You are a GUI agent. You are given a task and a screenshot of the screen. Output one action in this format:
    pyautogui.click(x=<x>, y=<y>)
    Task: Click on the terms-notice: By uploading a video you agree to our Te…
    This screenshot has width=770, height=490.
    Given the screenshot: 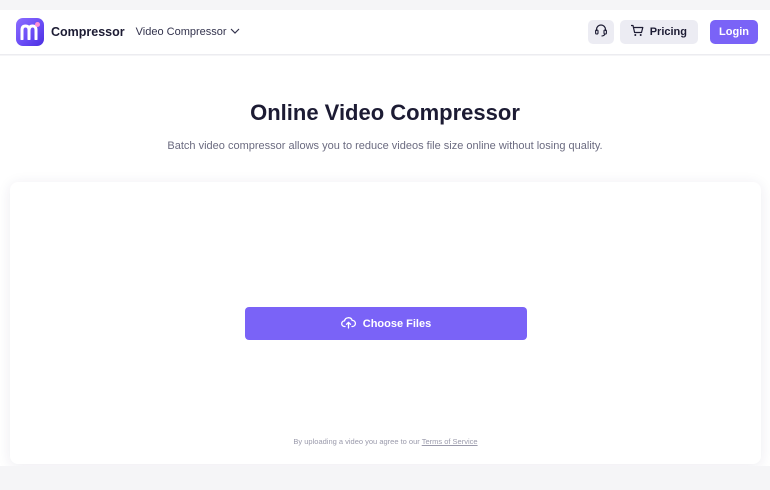 What is the action you would take?
    pyautogui.click(x=385, y=441)
    